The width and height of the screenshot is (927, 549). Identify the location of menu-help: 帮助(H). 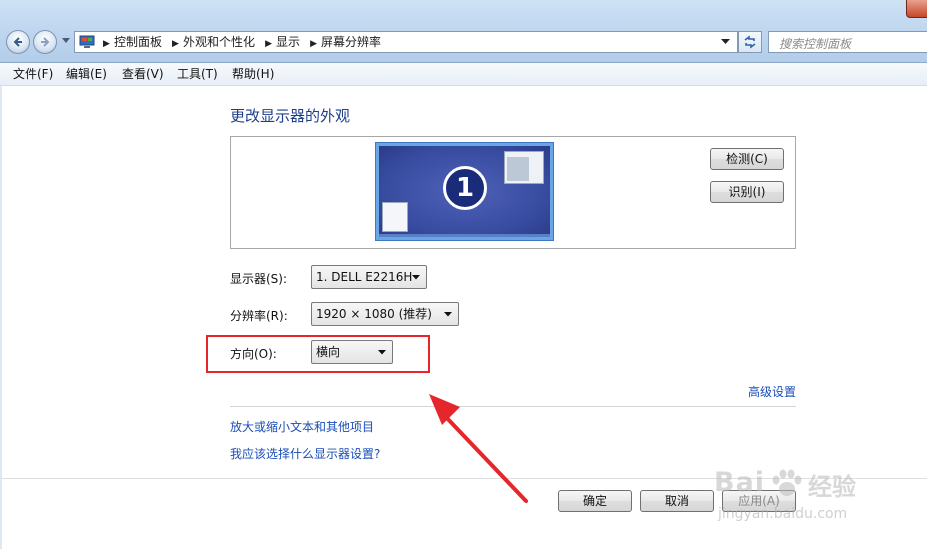
(253, 74).